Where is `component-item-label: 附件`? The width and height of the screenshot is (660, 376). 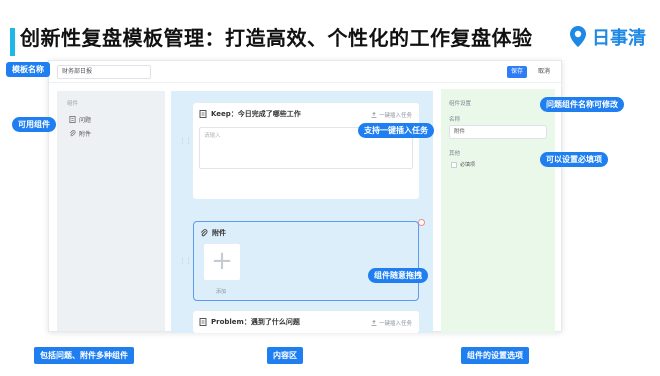 component-item-label: 附件 is located at coordinates (85, 134).